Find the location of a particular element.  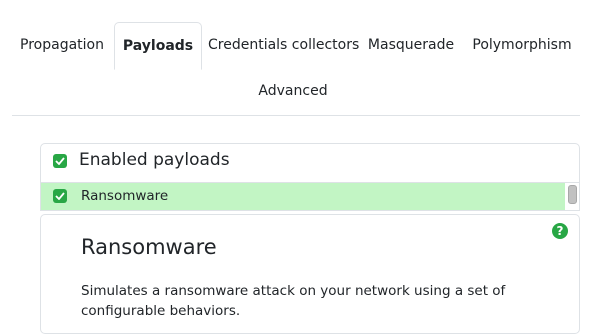

payload-title: Ransomware is located at coordinates (149, 247).